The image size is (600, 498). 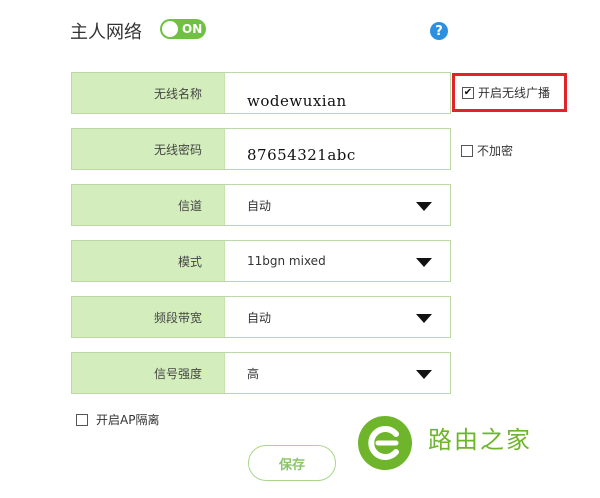 I want to click on channel-label: 信道, so click(x=148, y=205).